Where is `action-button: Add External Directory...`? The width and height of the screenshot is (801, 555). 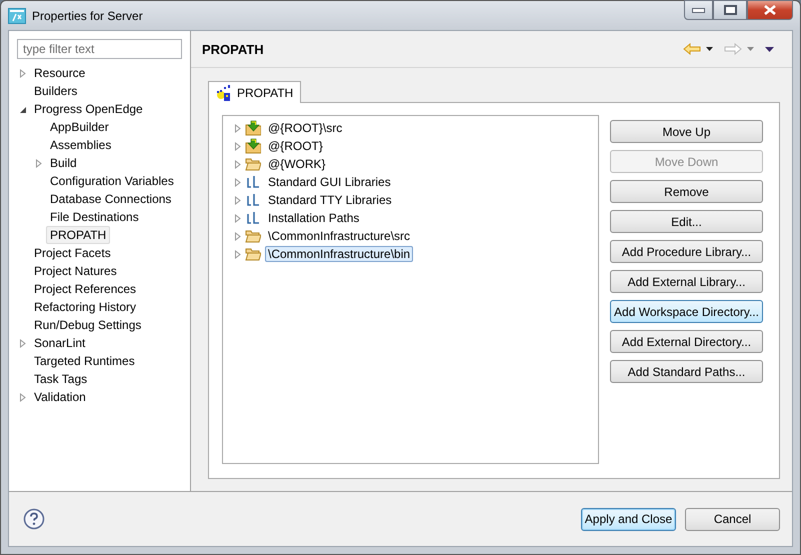
action-button: Add External Directory... is located at coordinates (686, 341).